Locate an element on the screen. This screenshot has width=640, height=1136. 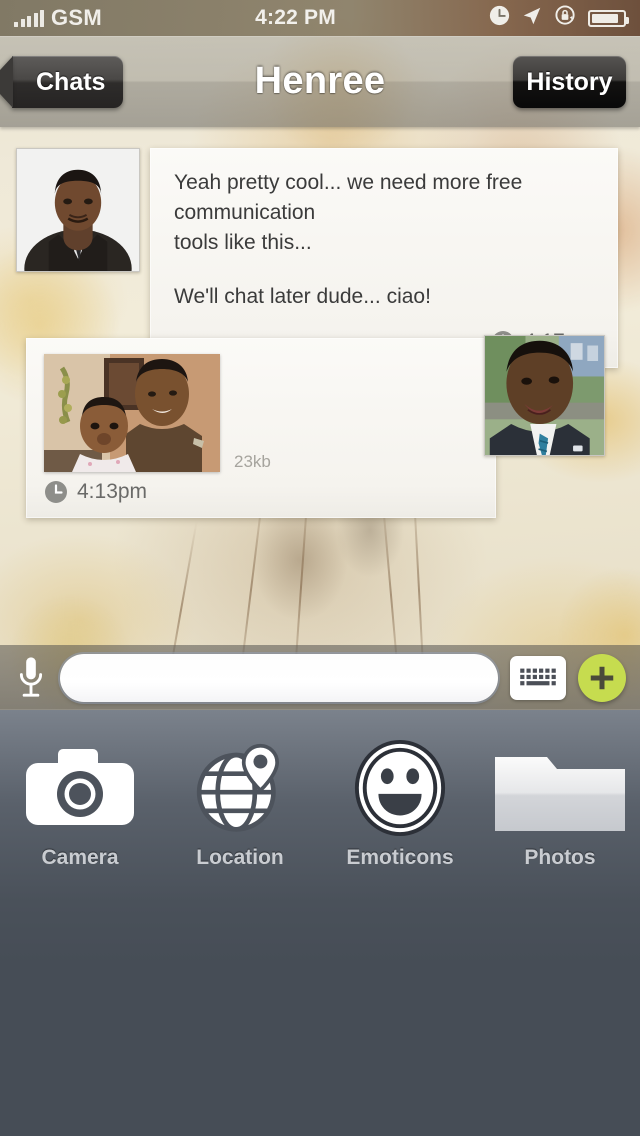
smiley-icon is located at coordinates (400, 788).